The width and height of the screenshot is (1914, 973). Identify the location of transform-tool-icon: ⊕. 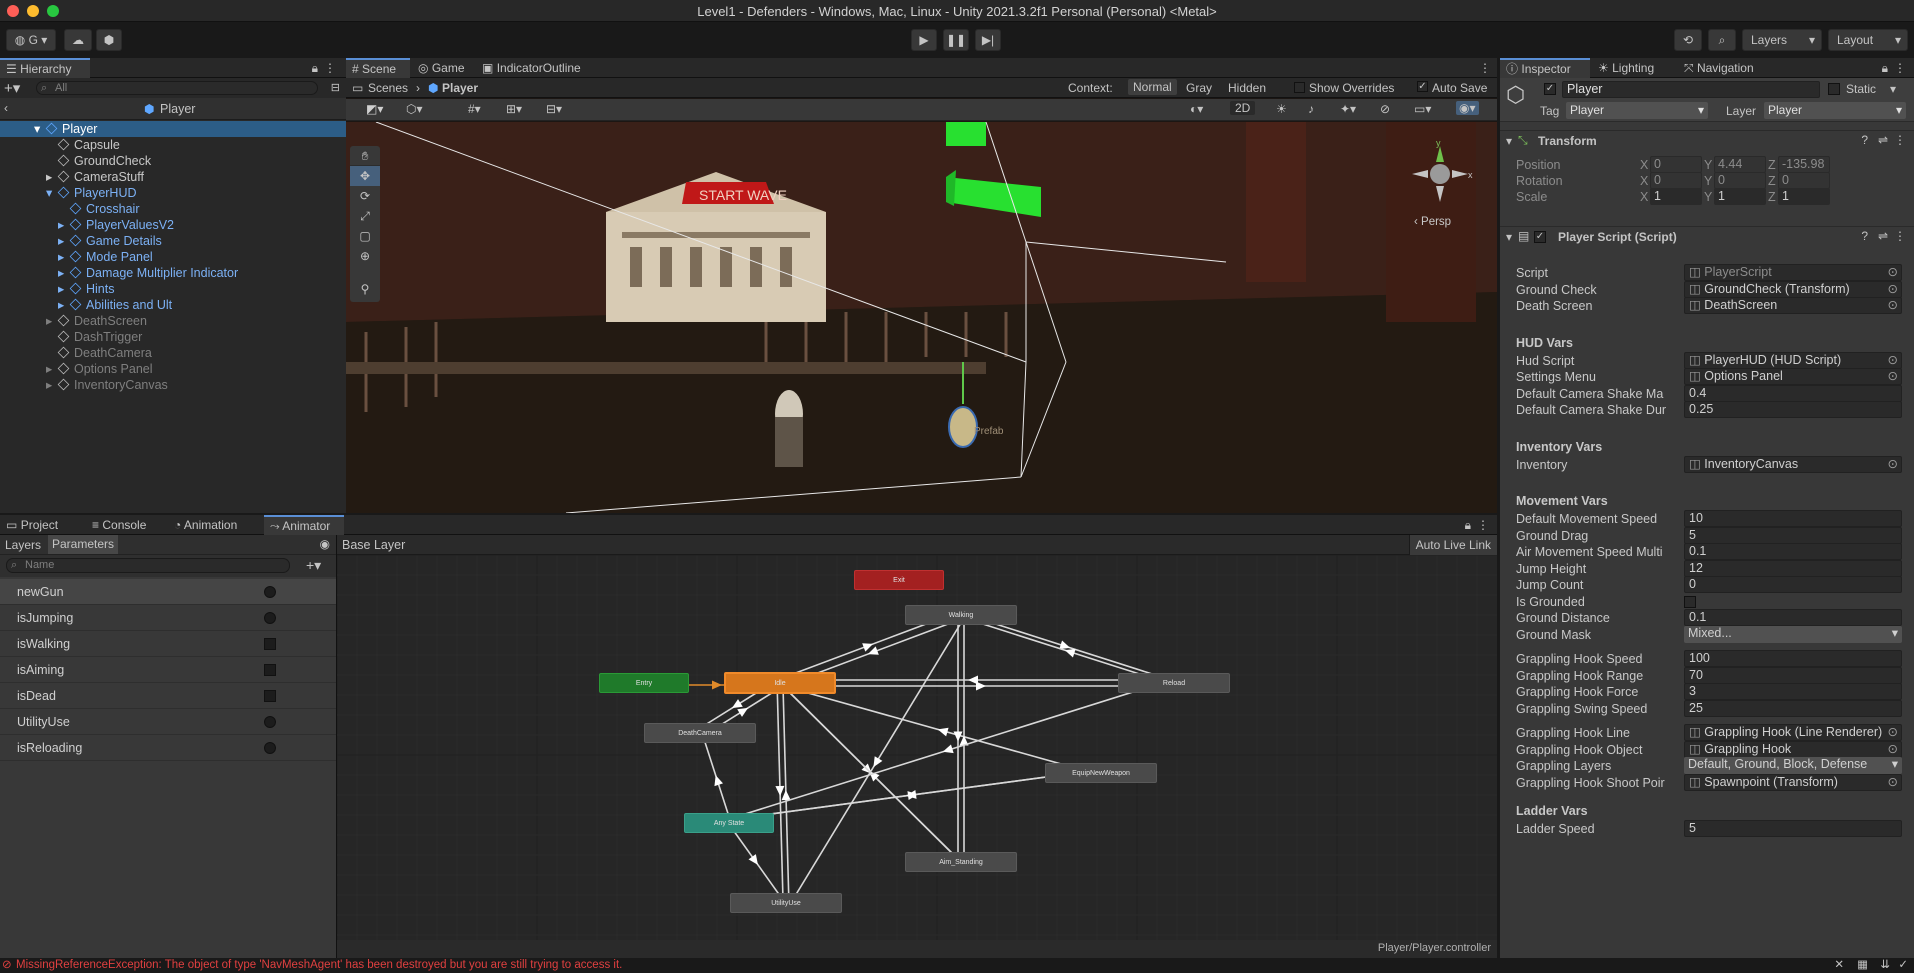
(365, 256).